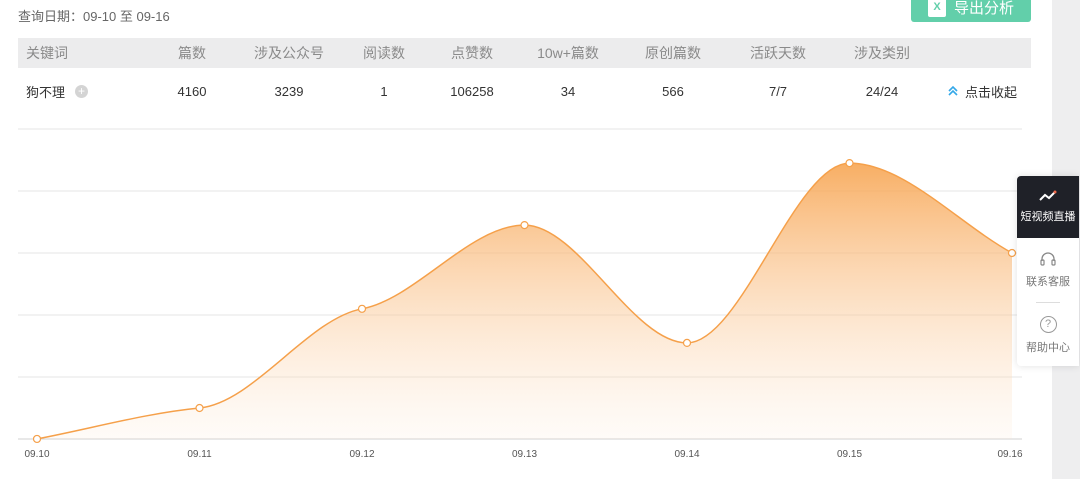  What do you see at coordinates (882, 91) in the screenshot?
I see `categories-value: 24/24` at bounding box center [882, 91].